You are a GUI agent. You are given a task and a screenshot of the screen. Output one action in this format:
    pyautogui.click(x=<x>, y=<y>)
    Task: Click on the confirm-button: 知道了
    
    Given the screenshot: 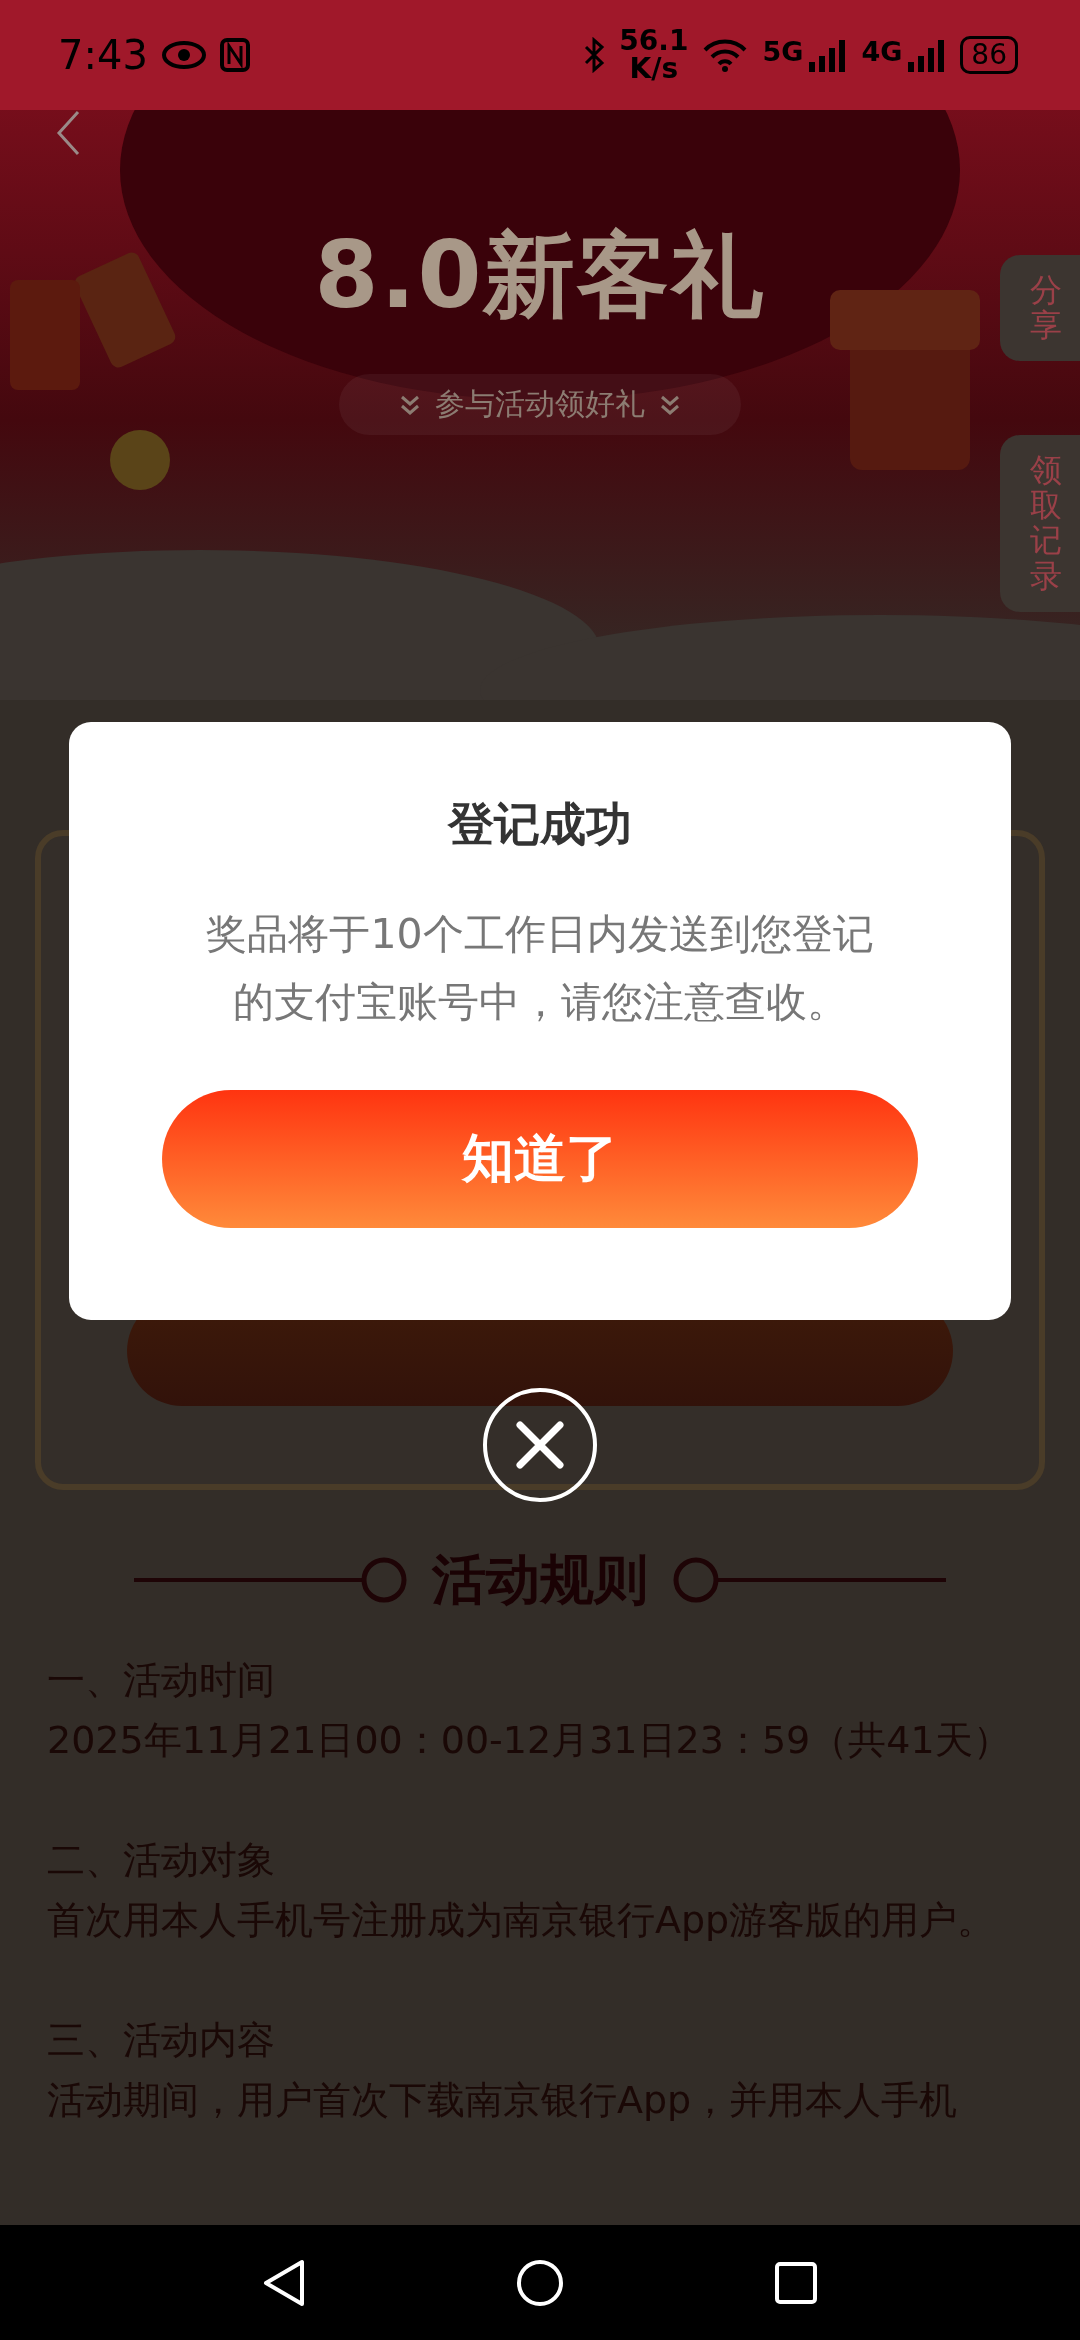 What is the action you would take?
    pyautogui.click(x=540, y=1159)
    